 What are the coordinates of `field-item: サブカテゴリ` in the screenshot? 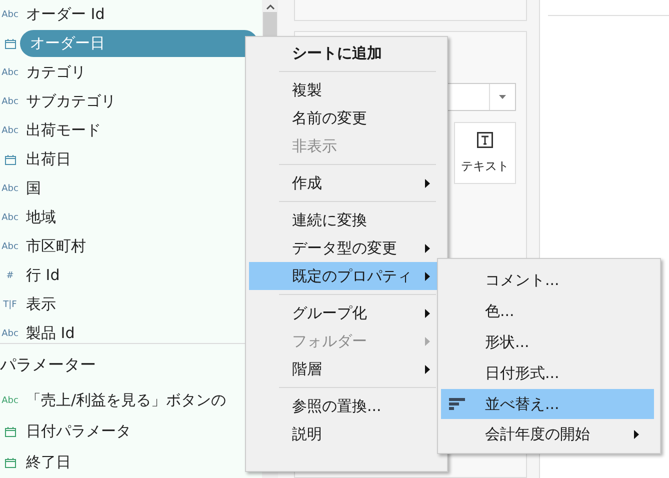 It's located at (71, 101).